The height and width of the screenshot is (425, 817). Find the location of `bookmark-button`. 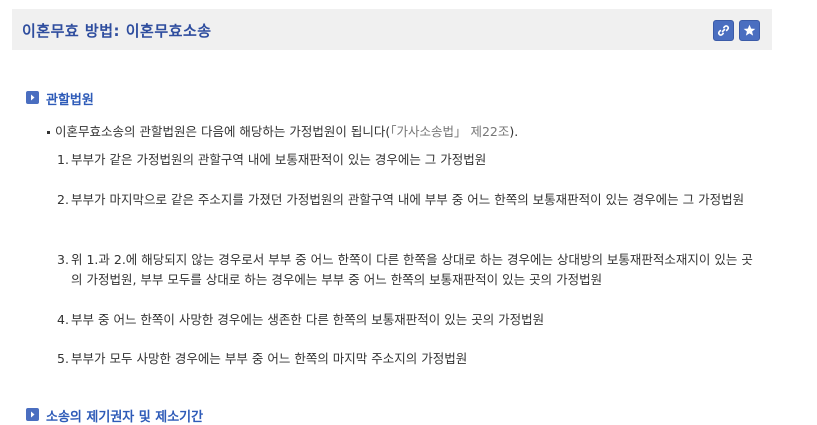

bookmark-button is located at coordinates (749, 30).